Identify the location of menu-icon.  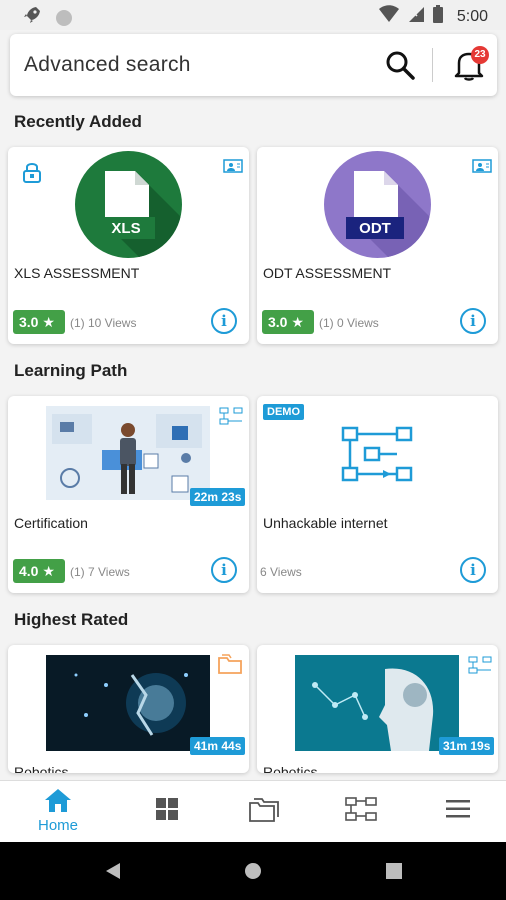
(458, 811).